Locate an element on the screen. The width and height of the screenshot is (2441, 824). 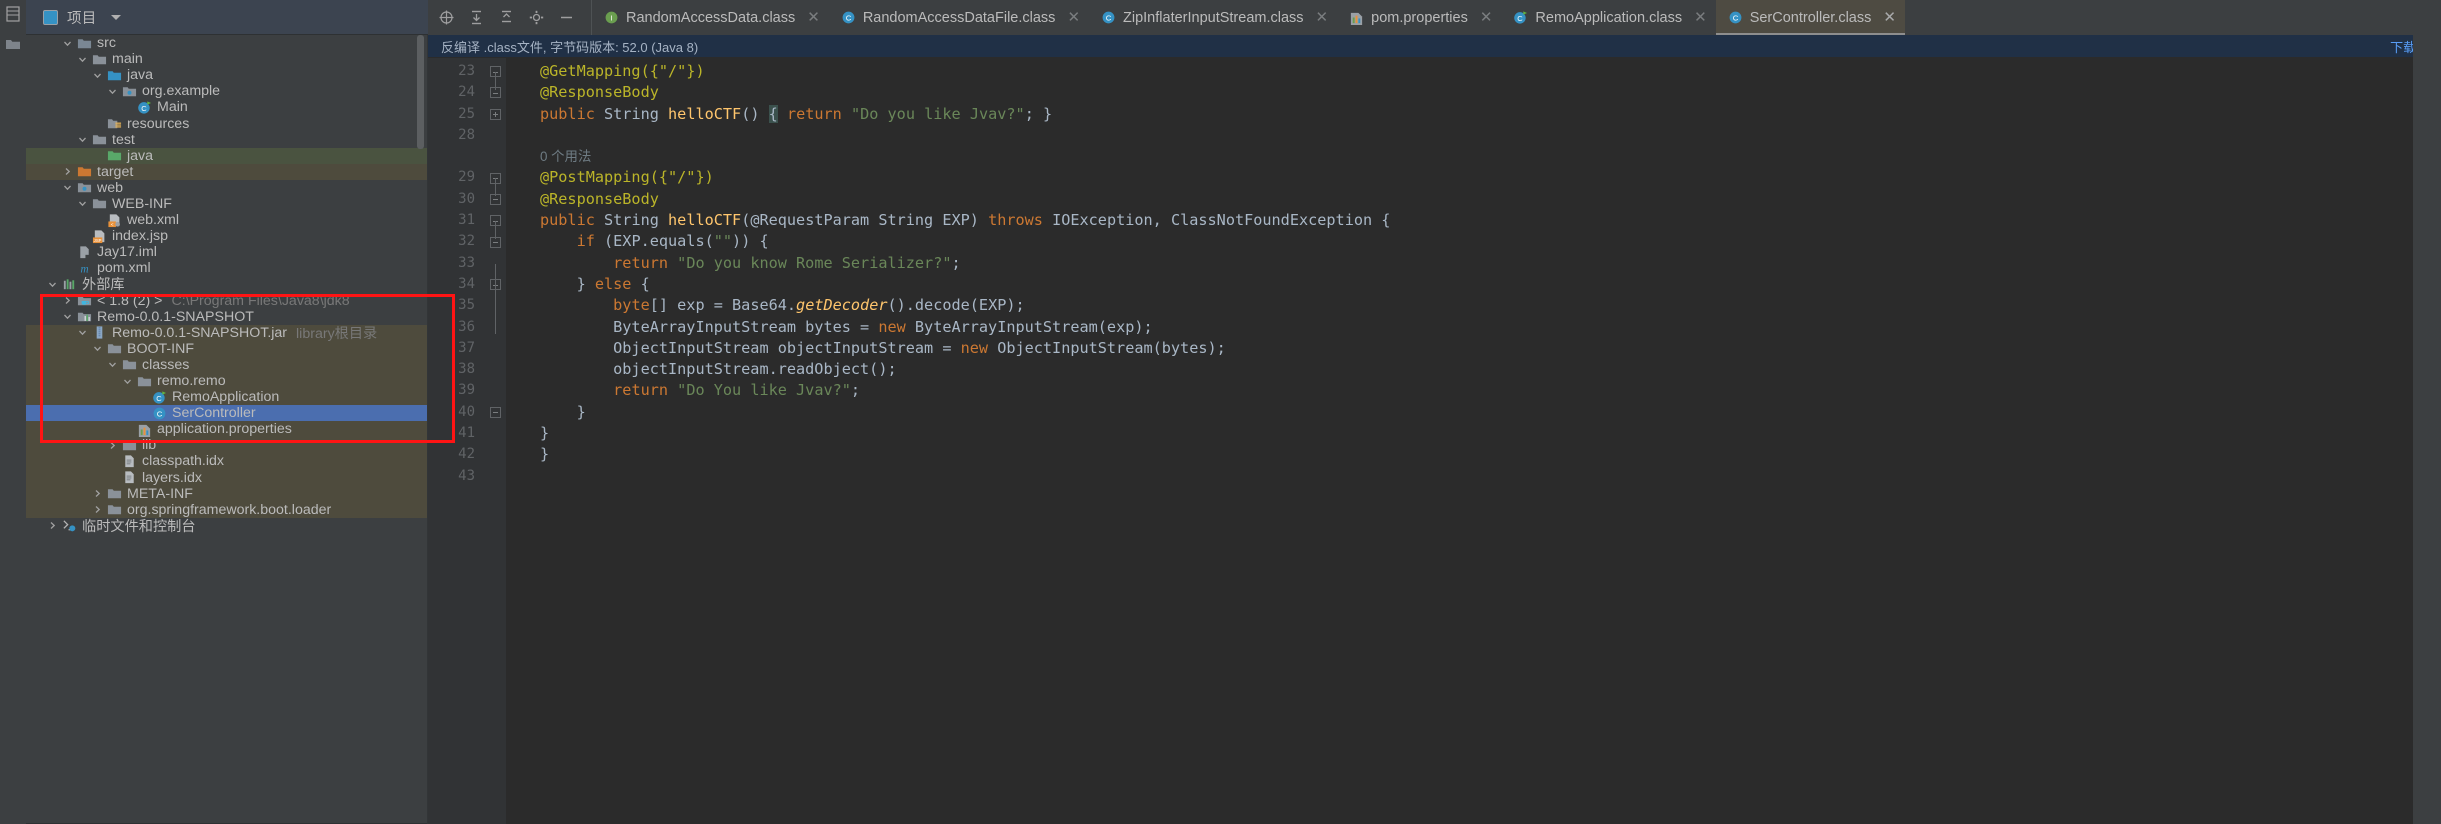
tree-row: WEB-INF is located at coordinates (226, 204).